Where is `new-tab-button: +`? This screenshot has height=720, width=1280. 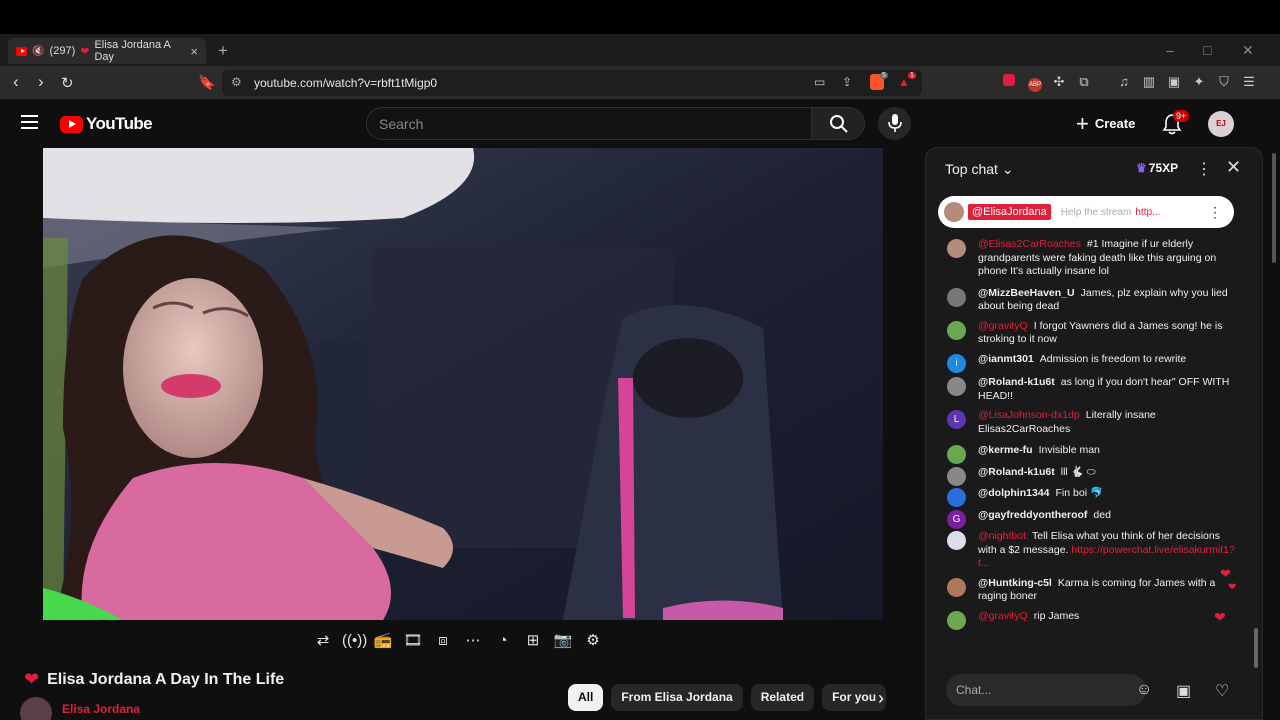 new-tab-button: + is located at coordinates (223, 51).